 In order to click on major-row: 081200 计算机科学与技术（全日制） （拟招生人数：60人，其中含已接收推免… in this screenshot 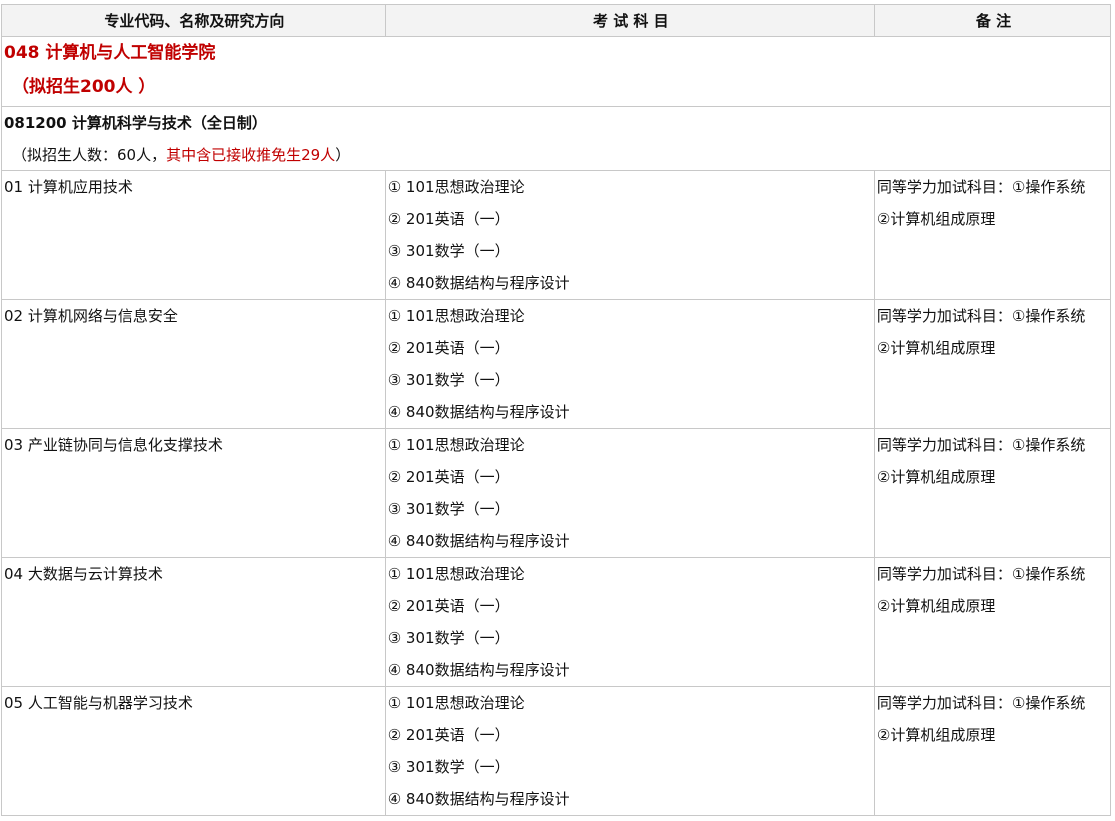, I will do `click(556, 138)`.